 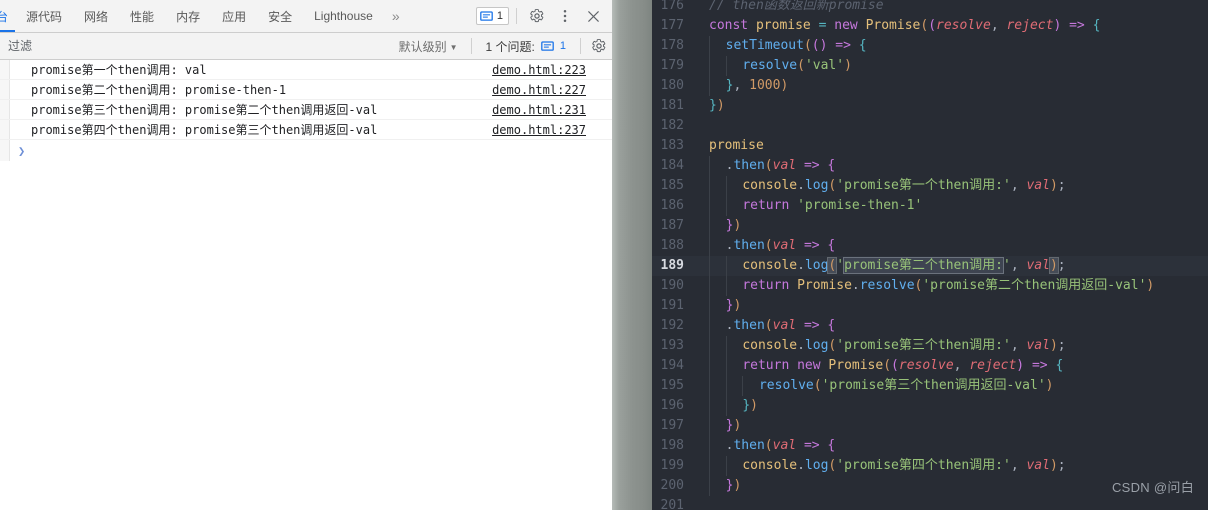 I want to click on tab-lighthouse-label: Lighthouse, so click(x=343, y=16).